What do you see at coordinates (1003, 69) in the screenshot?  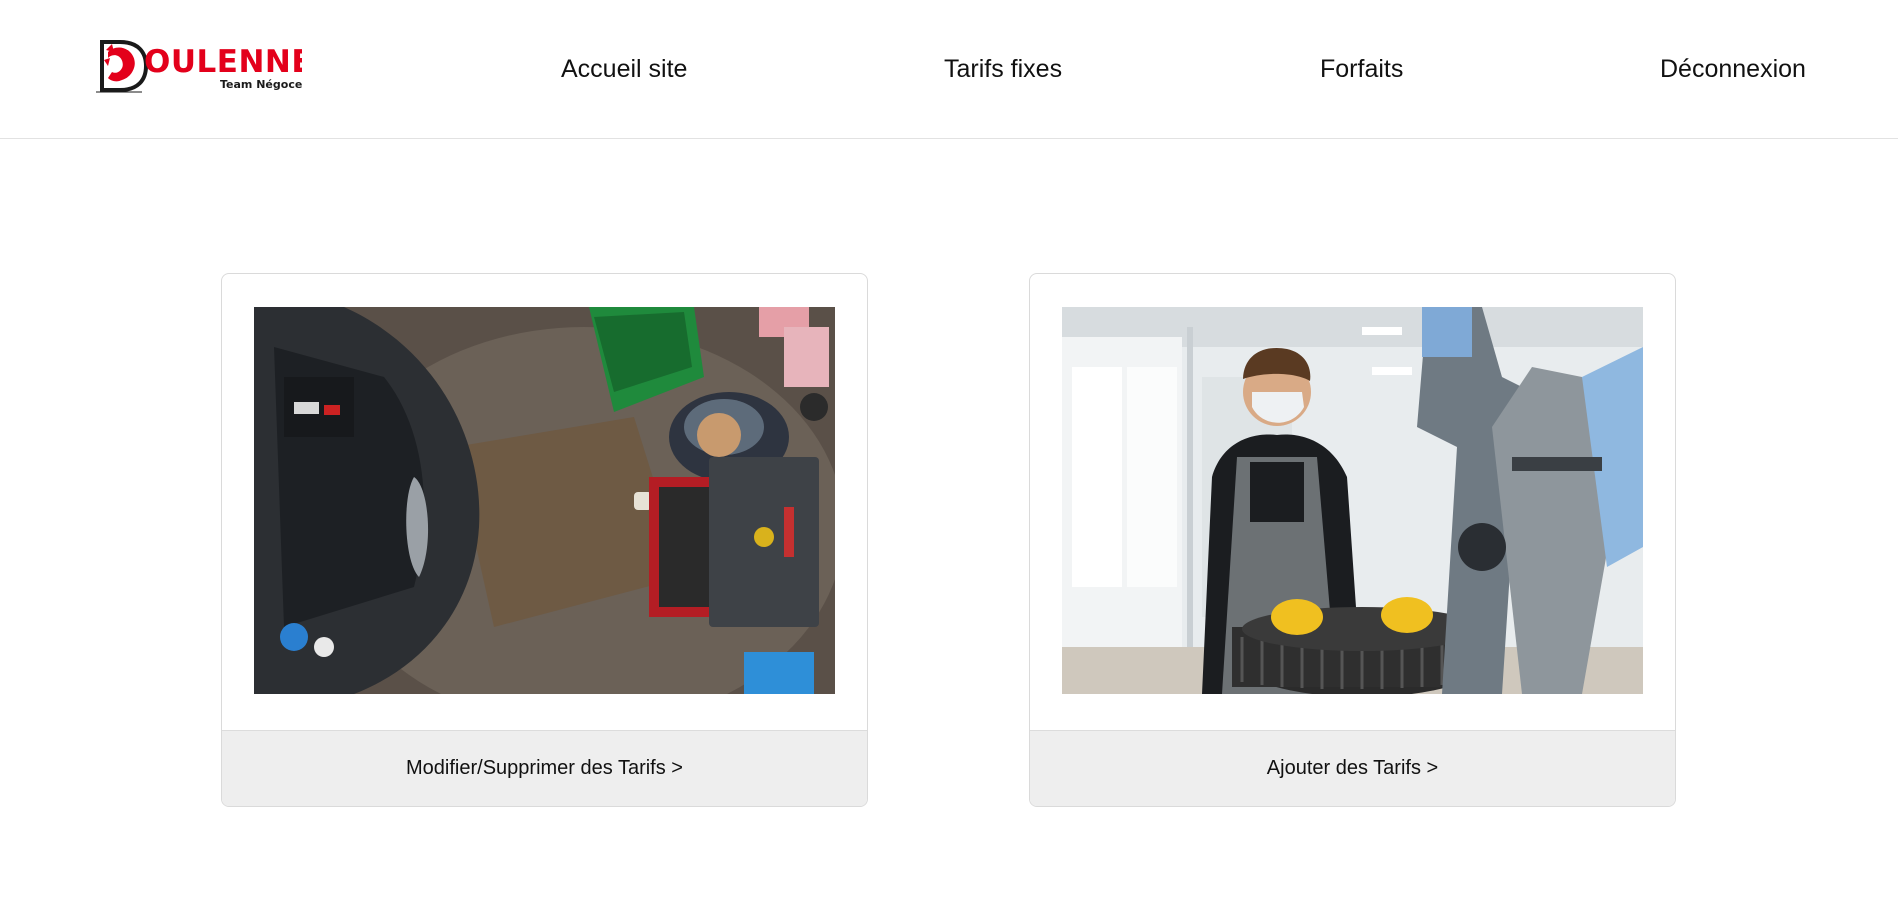 I see `nav-tarifs-fixes: Tarifs fixes` at bounding box center [1003, 69].